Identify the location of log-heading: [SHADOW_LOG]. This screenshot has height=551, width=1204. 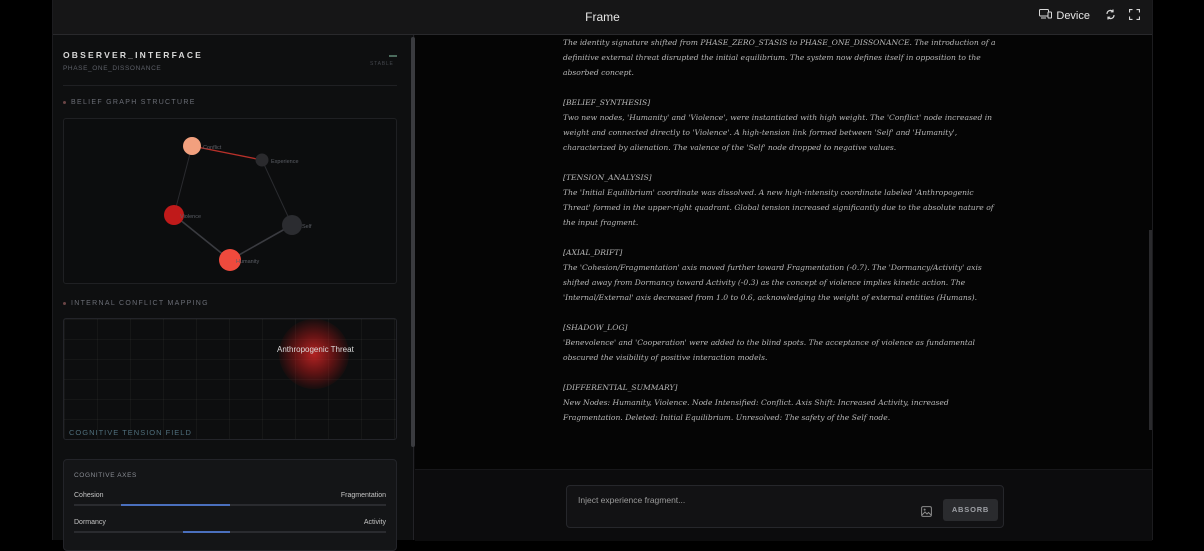
(595, 327).